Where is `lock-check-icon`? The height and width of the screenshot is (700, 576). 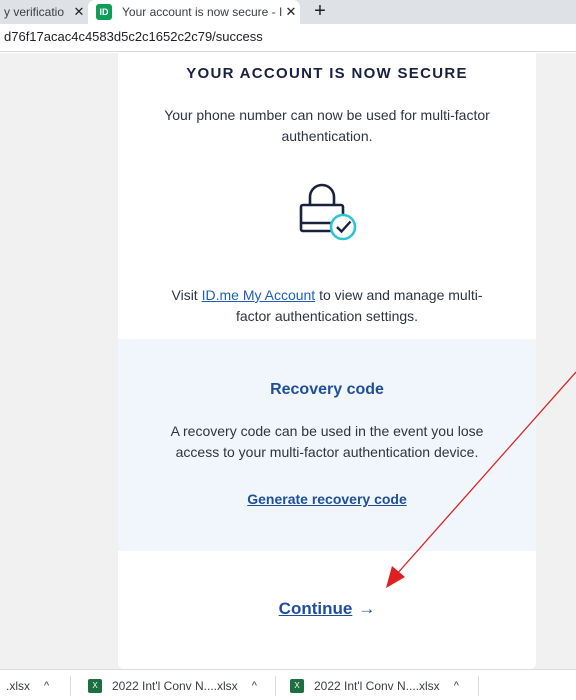 lock-check-icon is located at coordinates (328, 212).